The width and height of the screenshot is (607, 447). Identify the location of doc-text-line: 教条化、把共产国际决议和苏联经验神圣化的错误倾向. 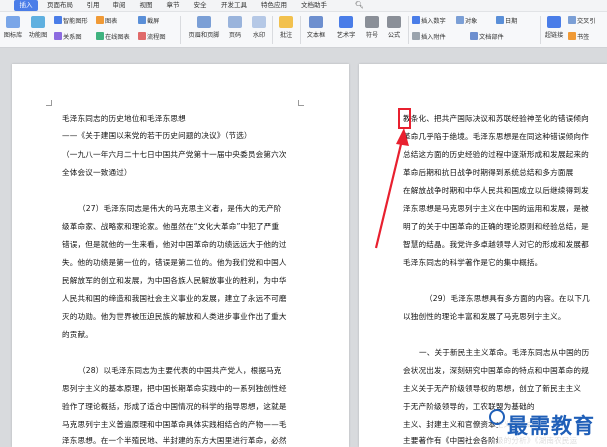
(496, 118).